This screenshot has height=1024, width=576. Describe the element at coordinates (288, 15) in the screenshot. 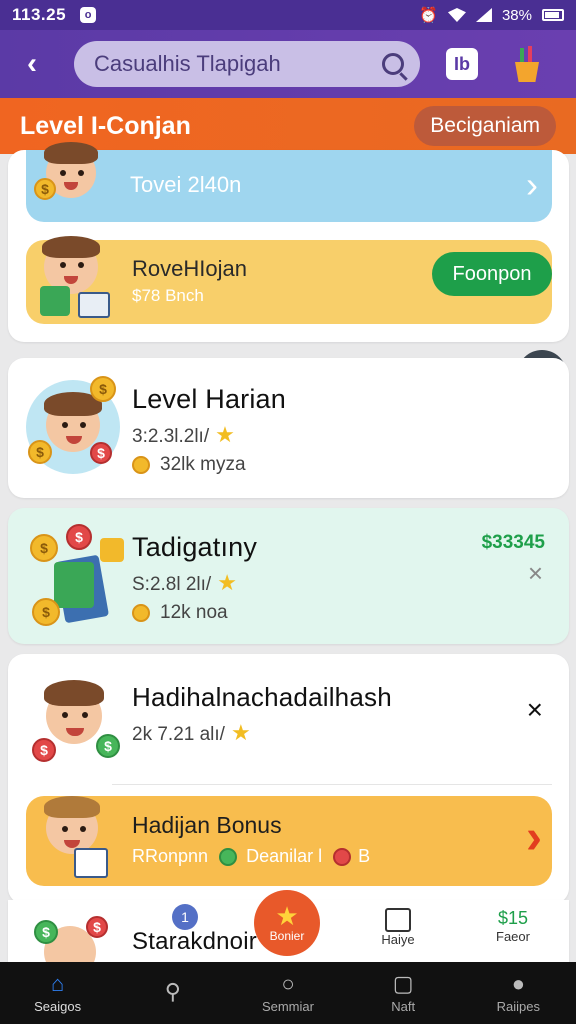

I see `status-bar: 113.25 o ⏰ 38%` at that location.